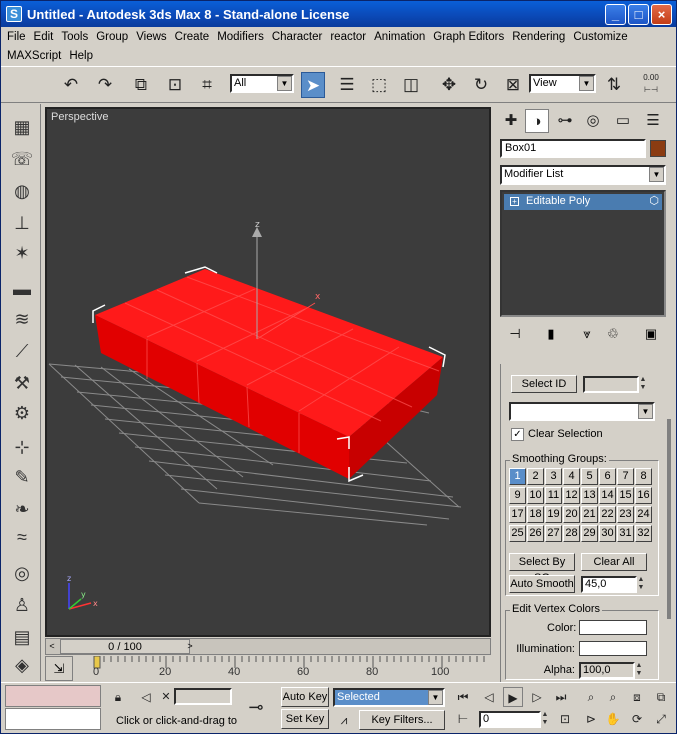 This screenshot has height=734, width=677. I want to click on smoothing-group-button: 16, so click(643, 495).